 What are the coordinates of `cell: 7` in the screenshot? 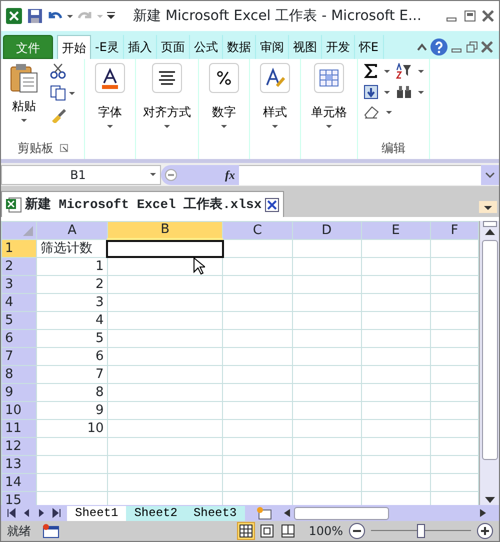 It's located at (72, 375).